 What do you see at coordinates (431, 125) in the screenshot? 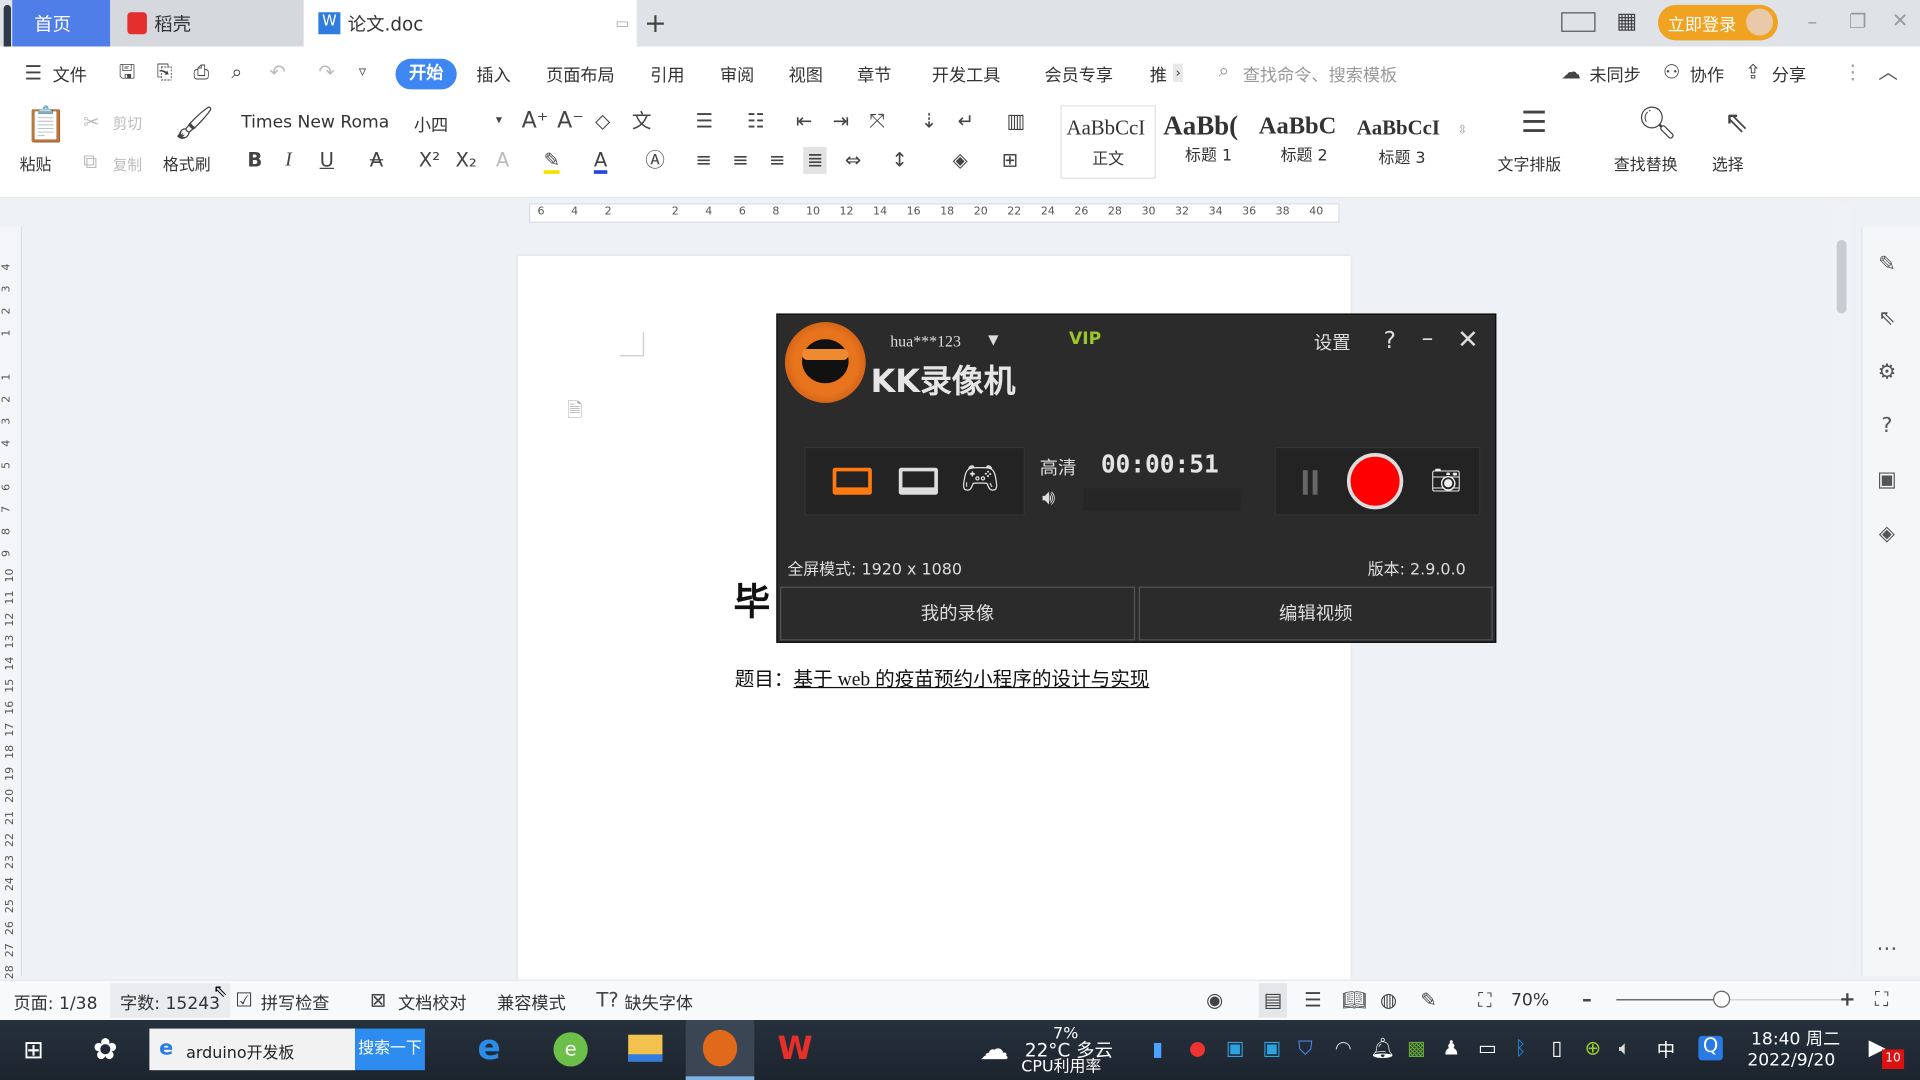
I see `font-size-select: 小四` at bounding box center [431, 125].